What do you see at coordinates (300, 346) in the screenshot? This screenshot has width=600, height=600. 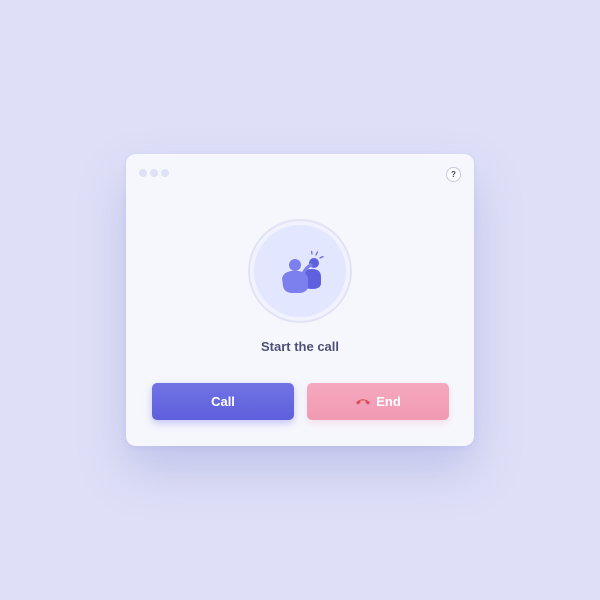 I see `dialog-title: Start the call` at bounding box center [300, 346].